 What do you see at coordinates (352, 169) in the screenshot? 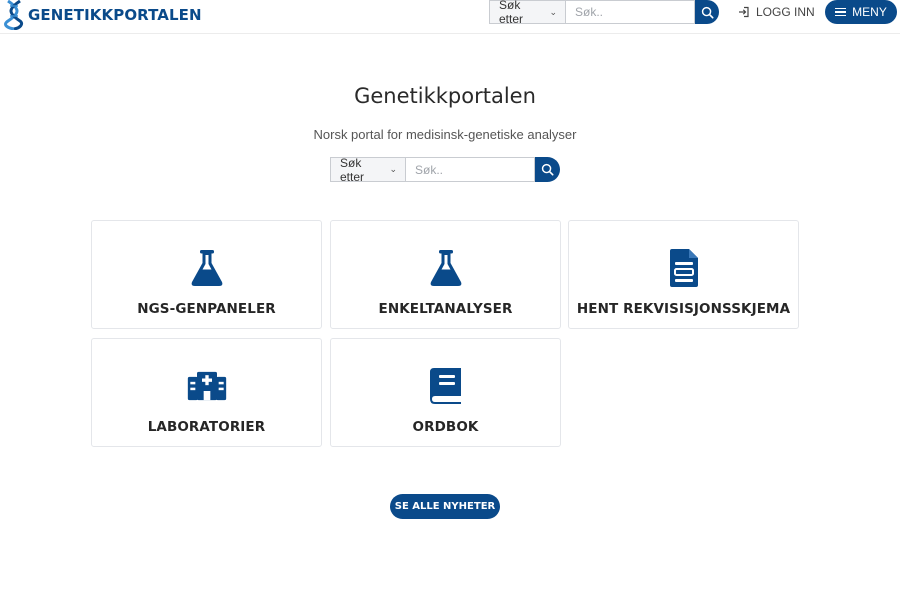
I see `main-search-type-label: Søk etter` at bounding box center [352, 169].